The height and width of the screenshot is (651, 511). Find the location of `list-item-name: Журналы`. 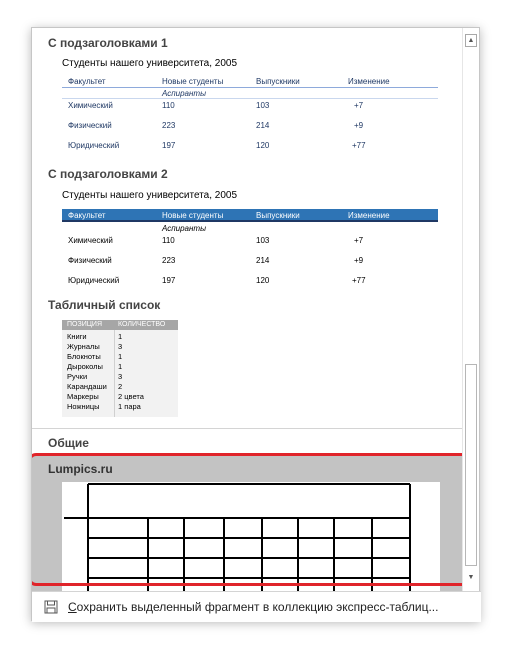

list-item-name: Журналы is located at coordinates (83, 346).